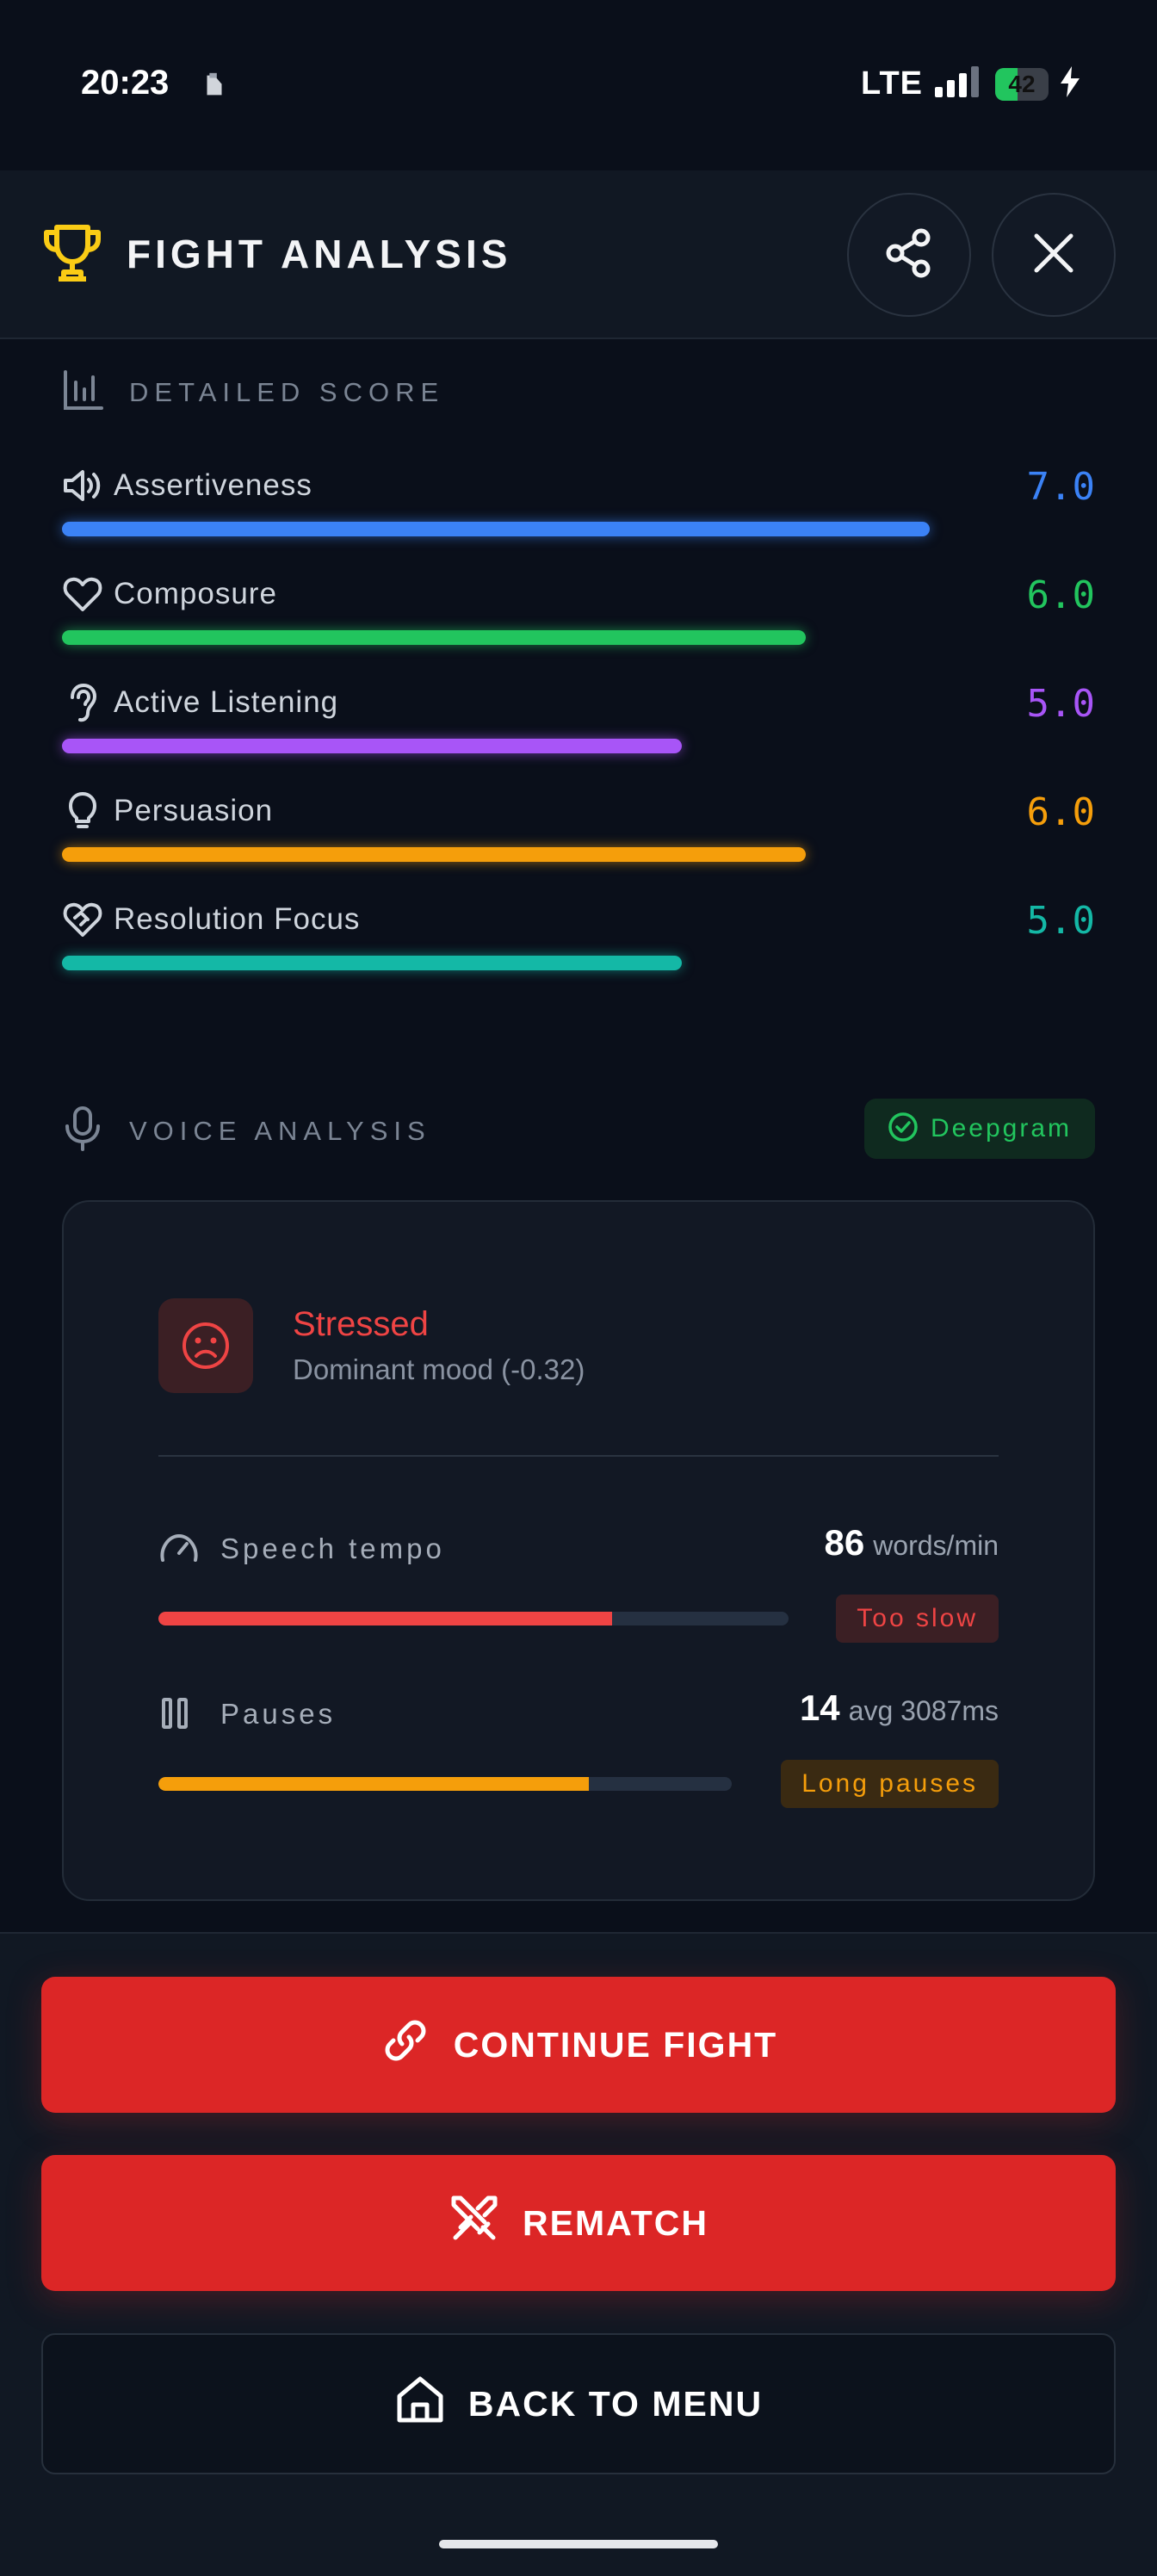 This screenshot has width=1157, height=2576. I want to click on mood-subtitle: Dominant mood (-0.32), so click(439, 1369).